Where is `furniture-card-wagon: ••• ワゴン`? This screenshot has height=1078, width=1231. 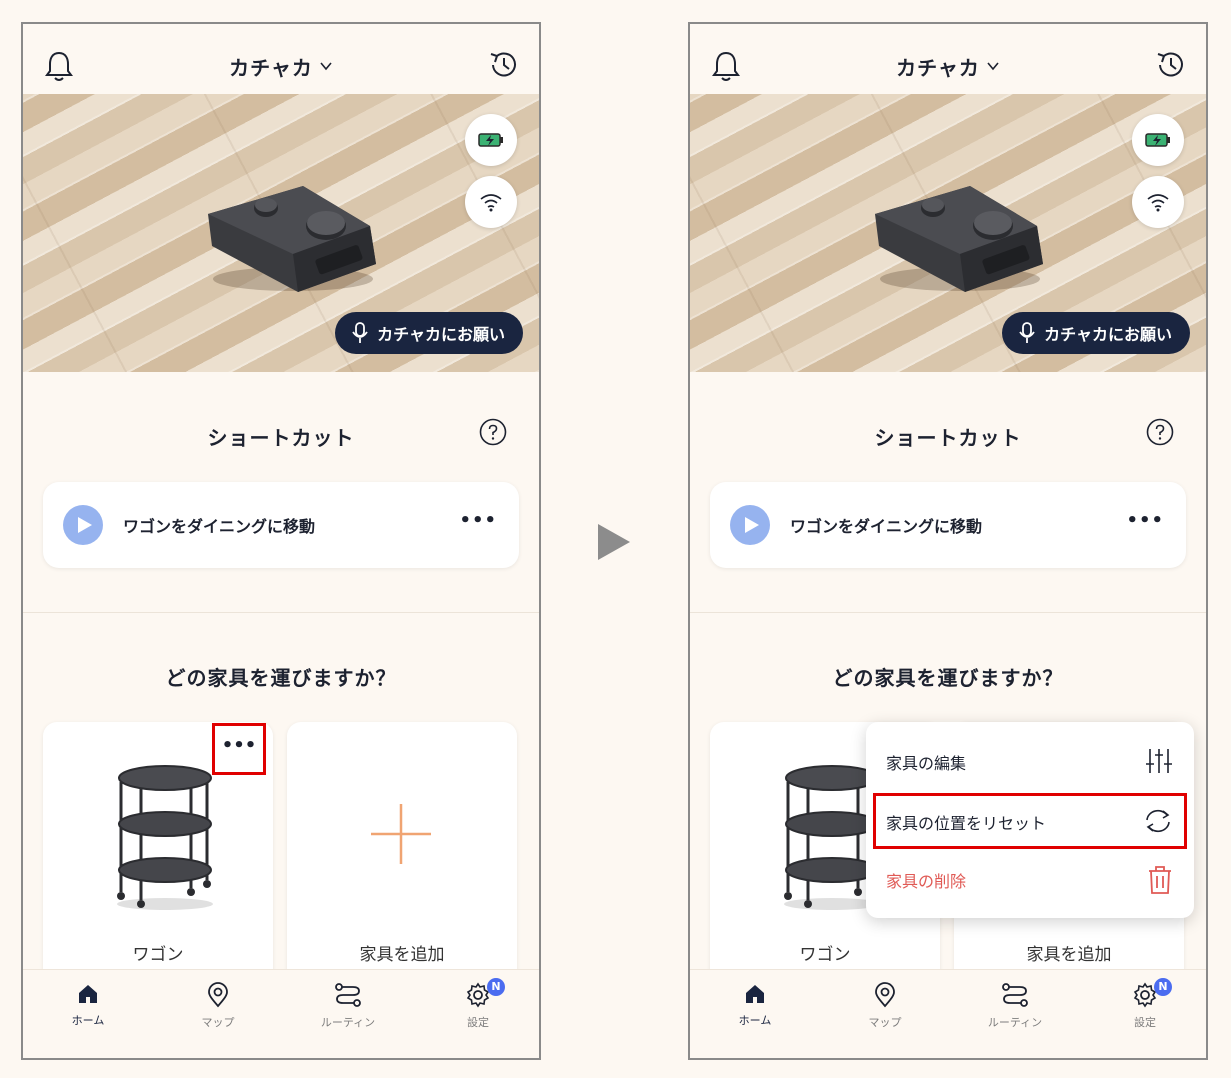 furniture-card-wagon: ••• ワゴン is located at coordinates (158, 862).